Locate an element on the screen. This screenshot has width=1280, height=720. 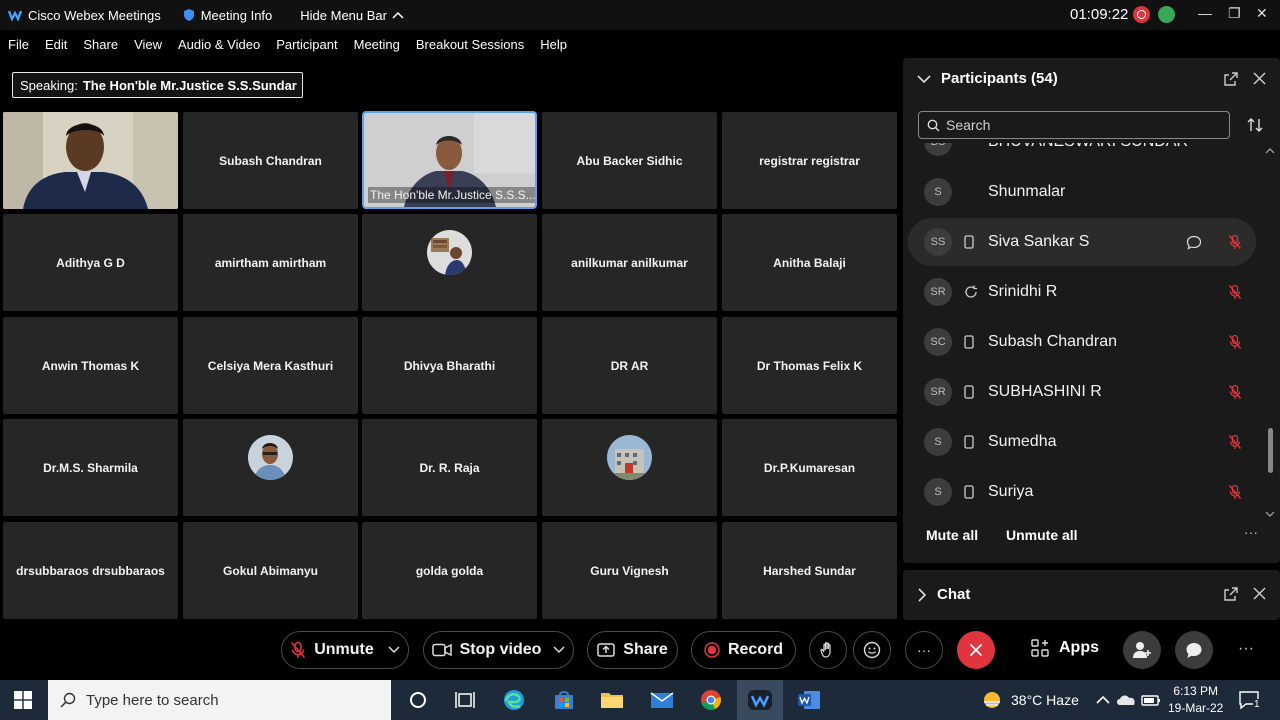
chevron-up-icon is located at coordinates (1103, 700).